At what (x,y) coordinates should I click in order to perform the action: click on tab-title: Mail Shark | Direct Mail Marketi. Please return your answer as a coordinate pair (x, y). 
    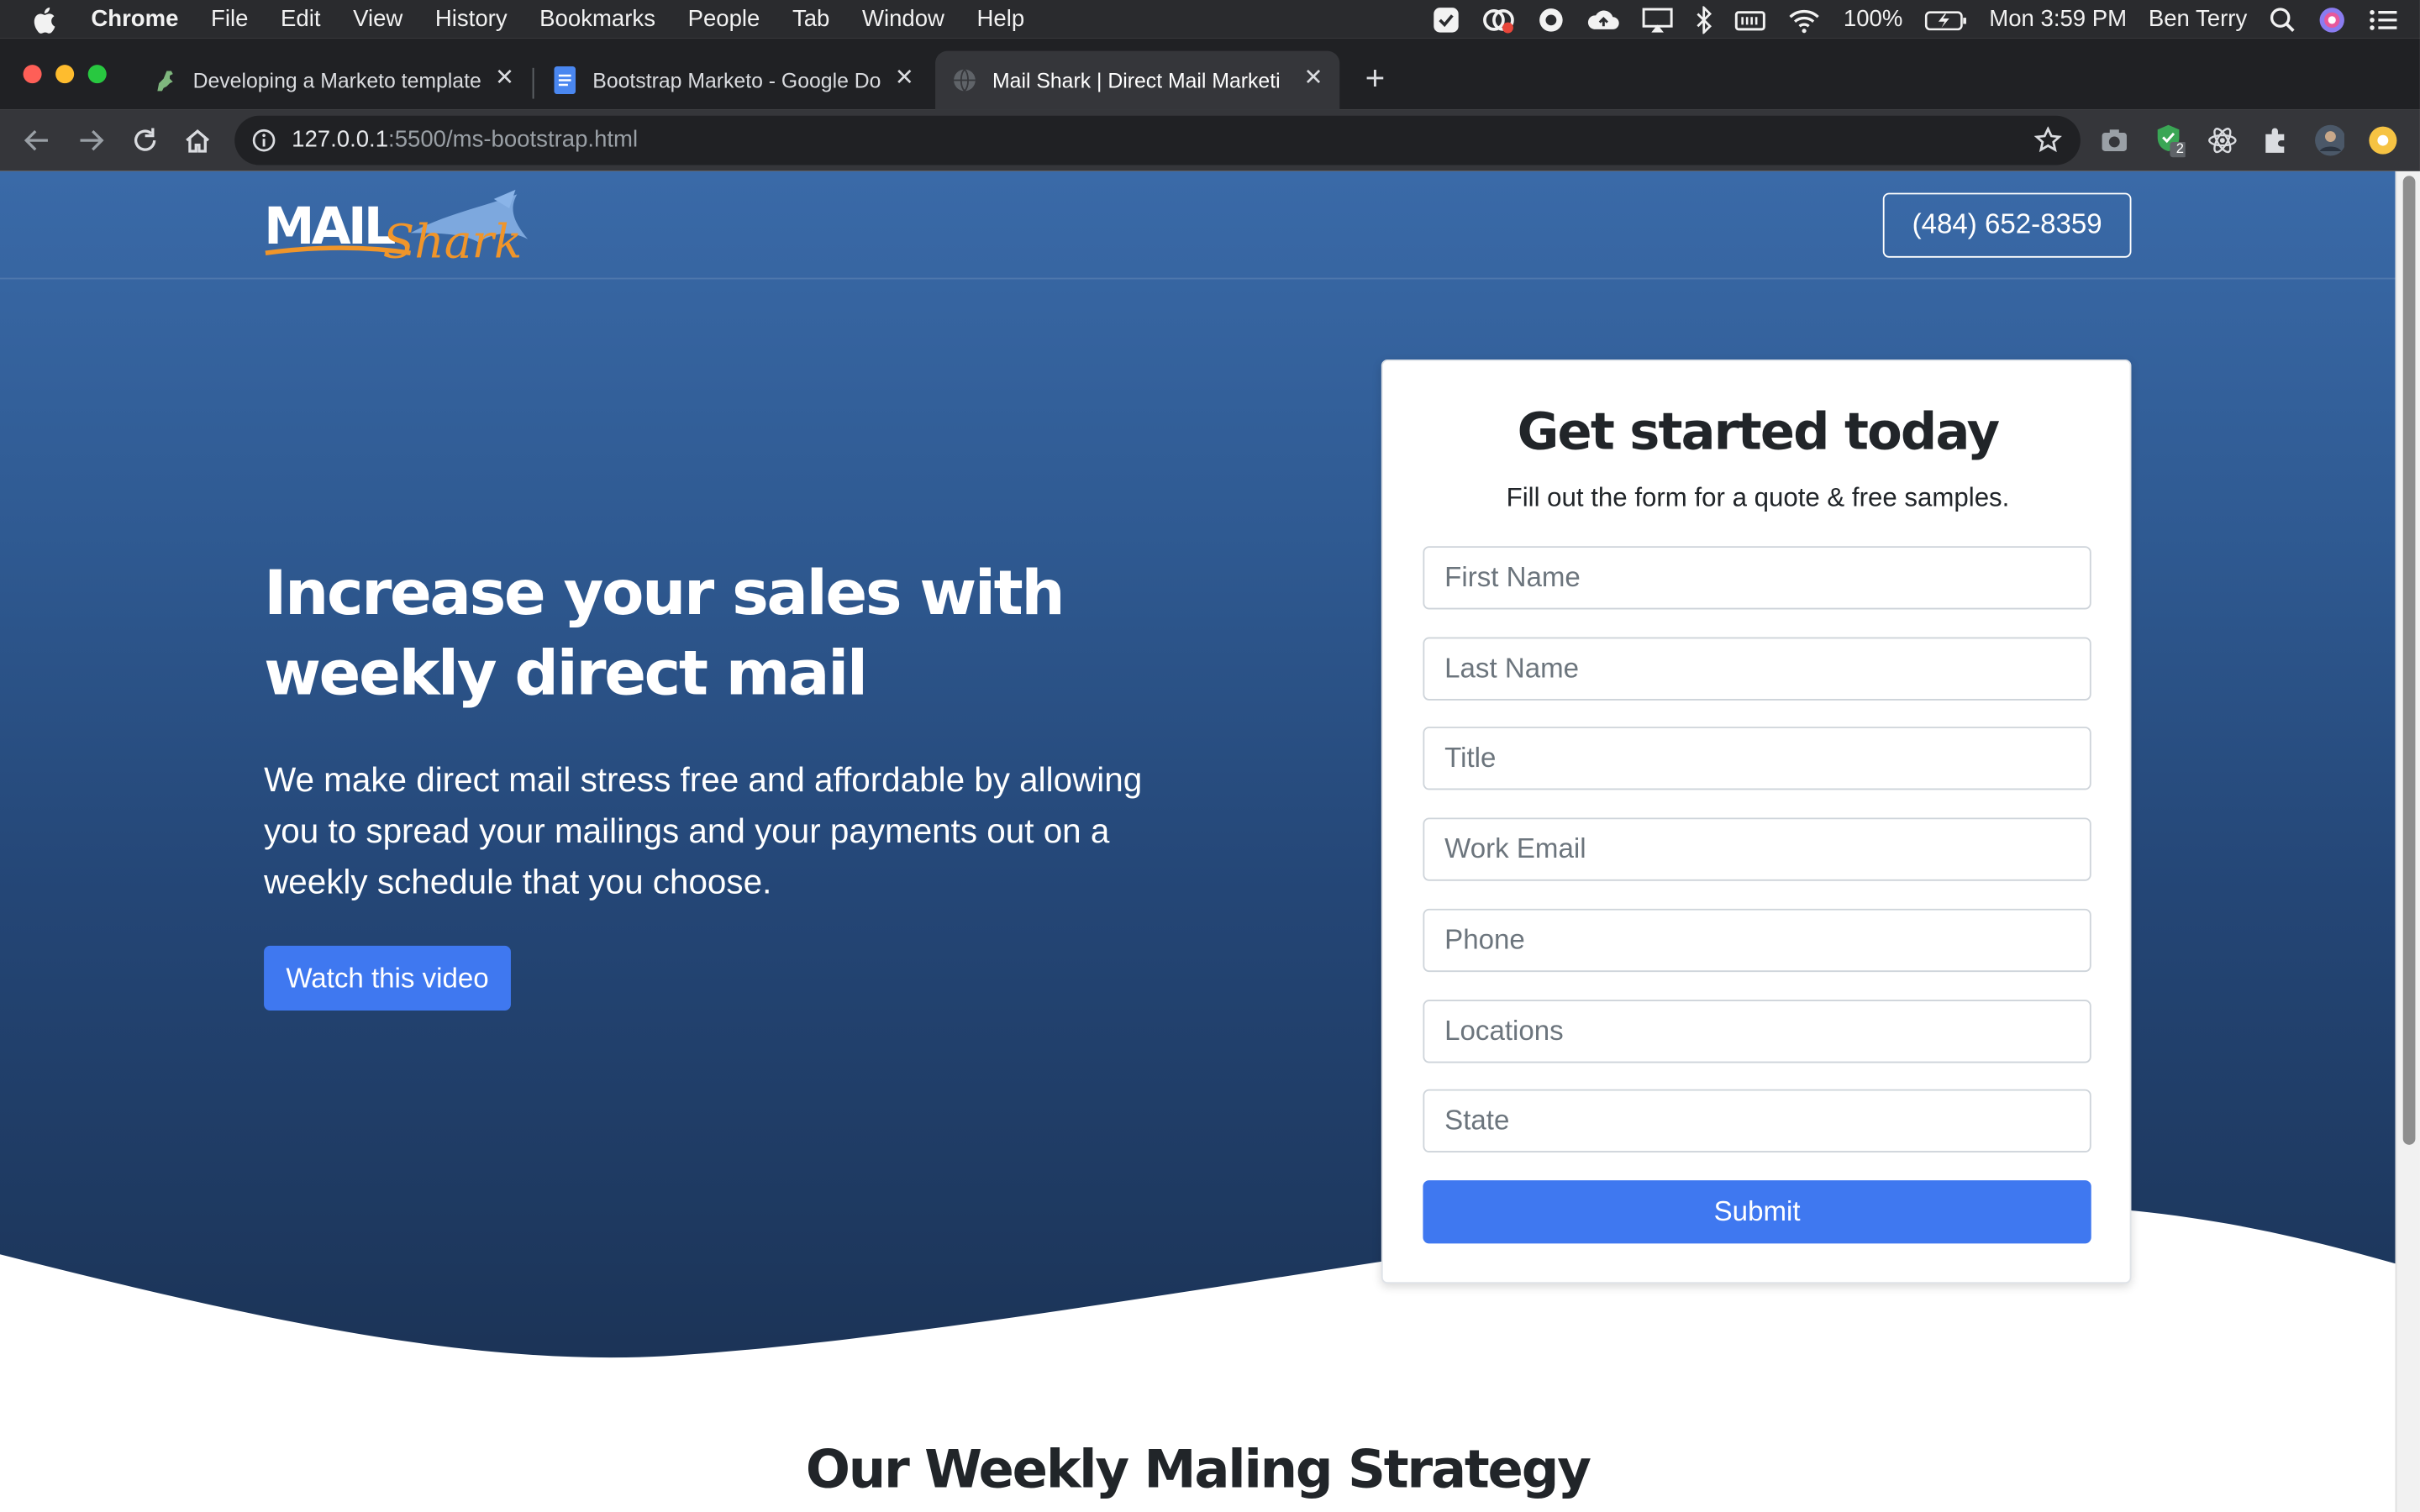
    Looking at the image, I should click on (1136, 80).